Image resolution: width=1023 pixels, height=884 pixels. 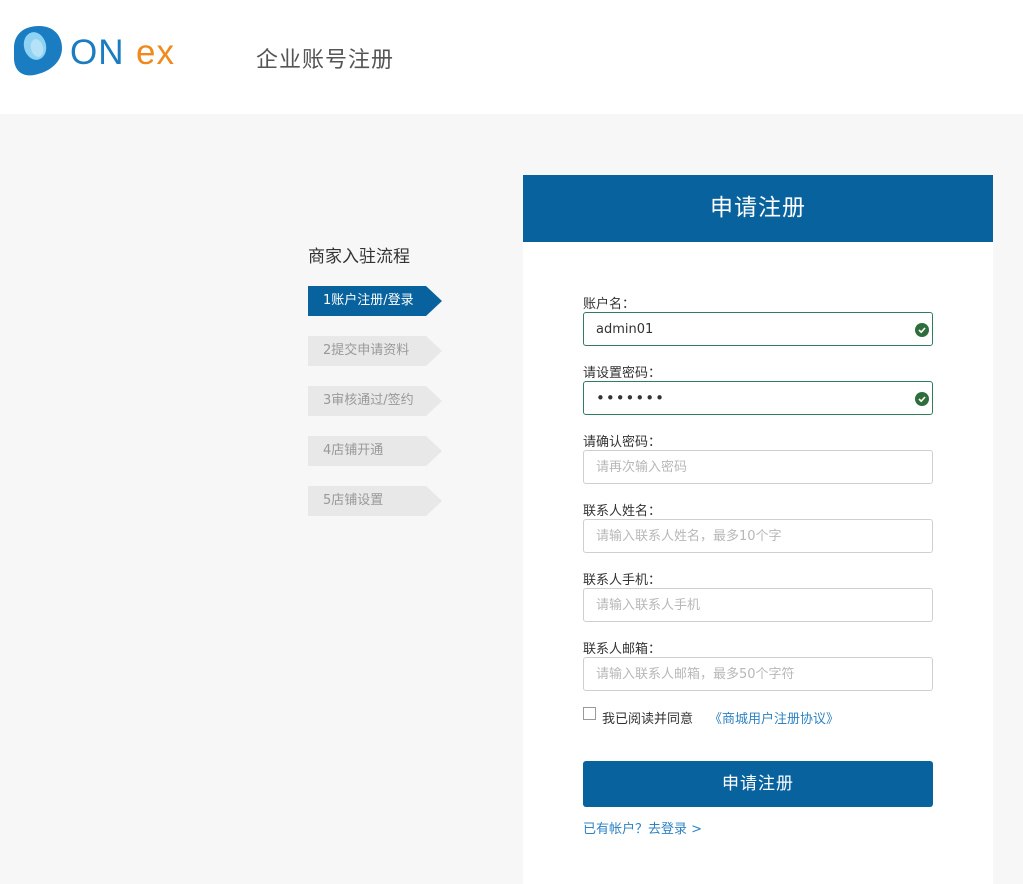 I want to click on account-input, so click(x=751, y=329).